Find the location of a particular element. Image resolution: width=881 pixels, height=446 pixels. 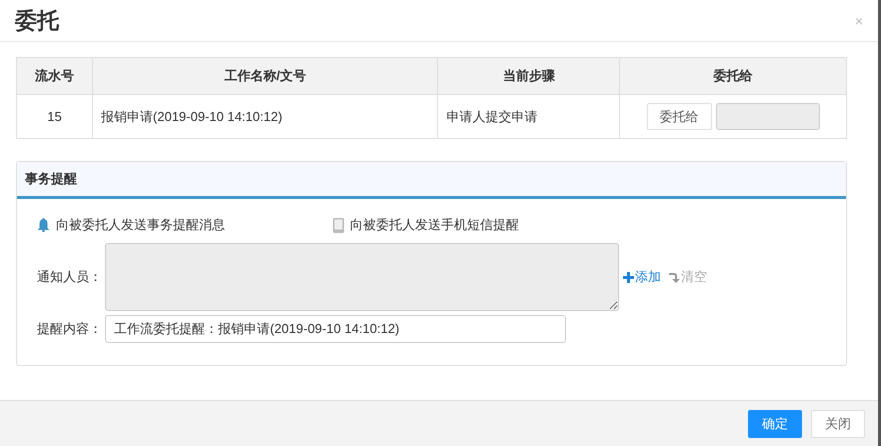

column-header: 委托给 is located at coordinates (733, 76).